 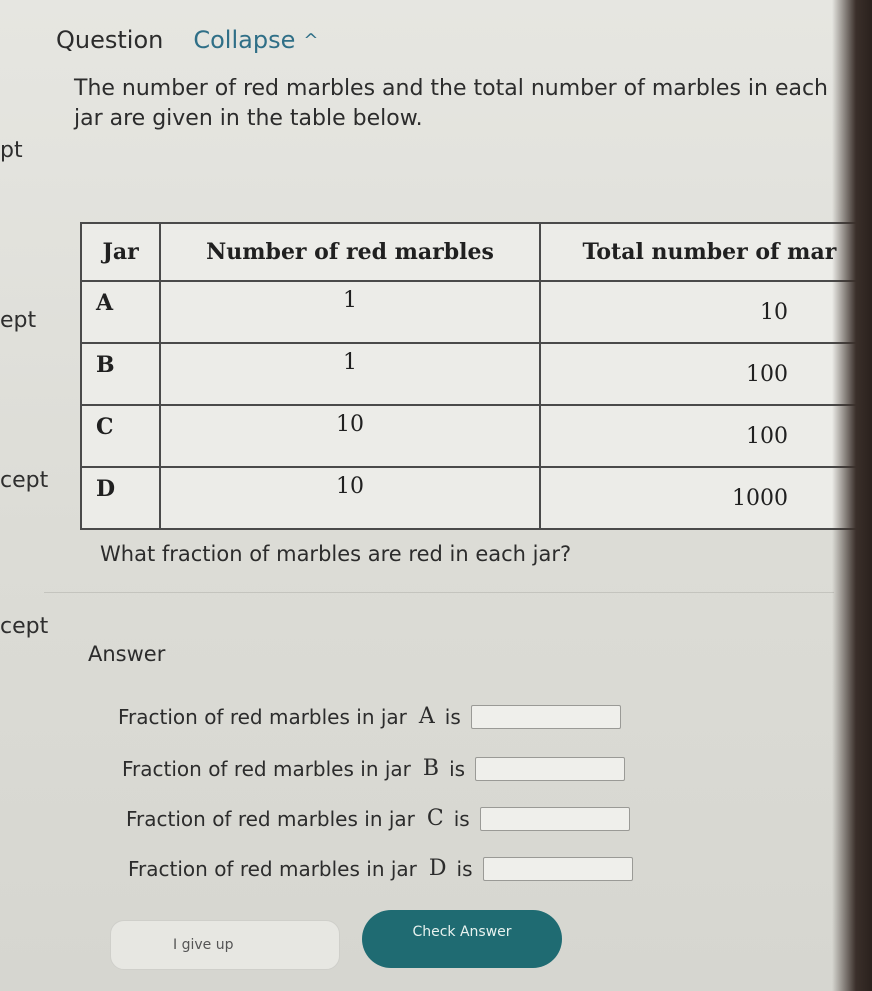 I want to click on table-row: D 10 1000, so click(x=475, y=498).